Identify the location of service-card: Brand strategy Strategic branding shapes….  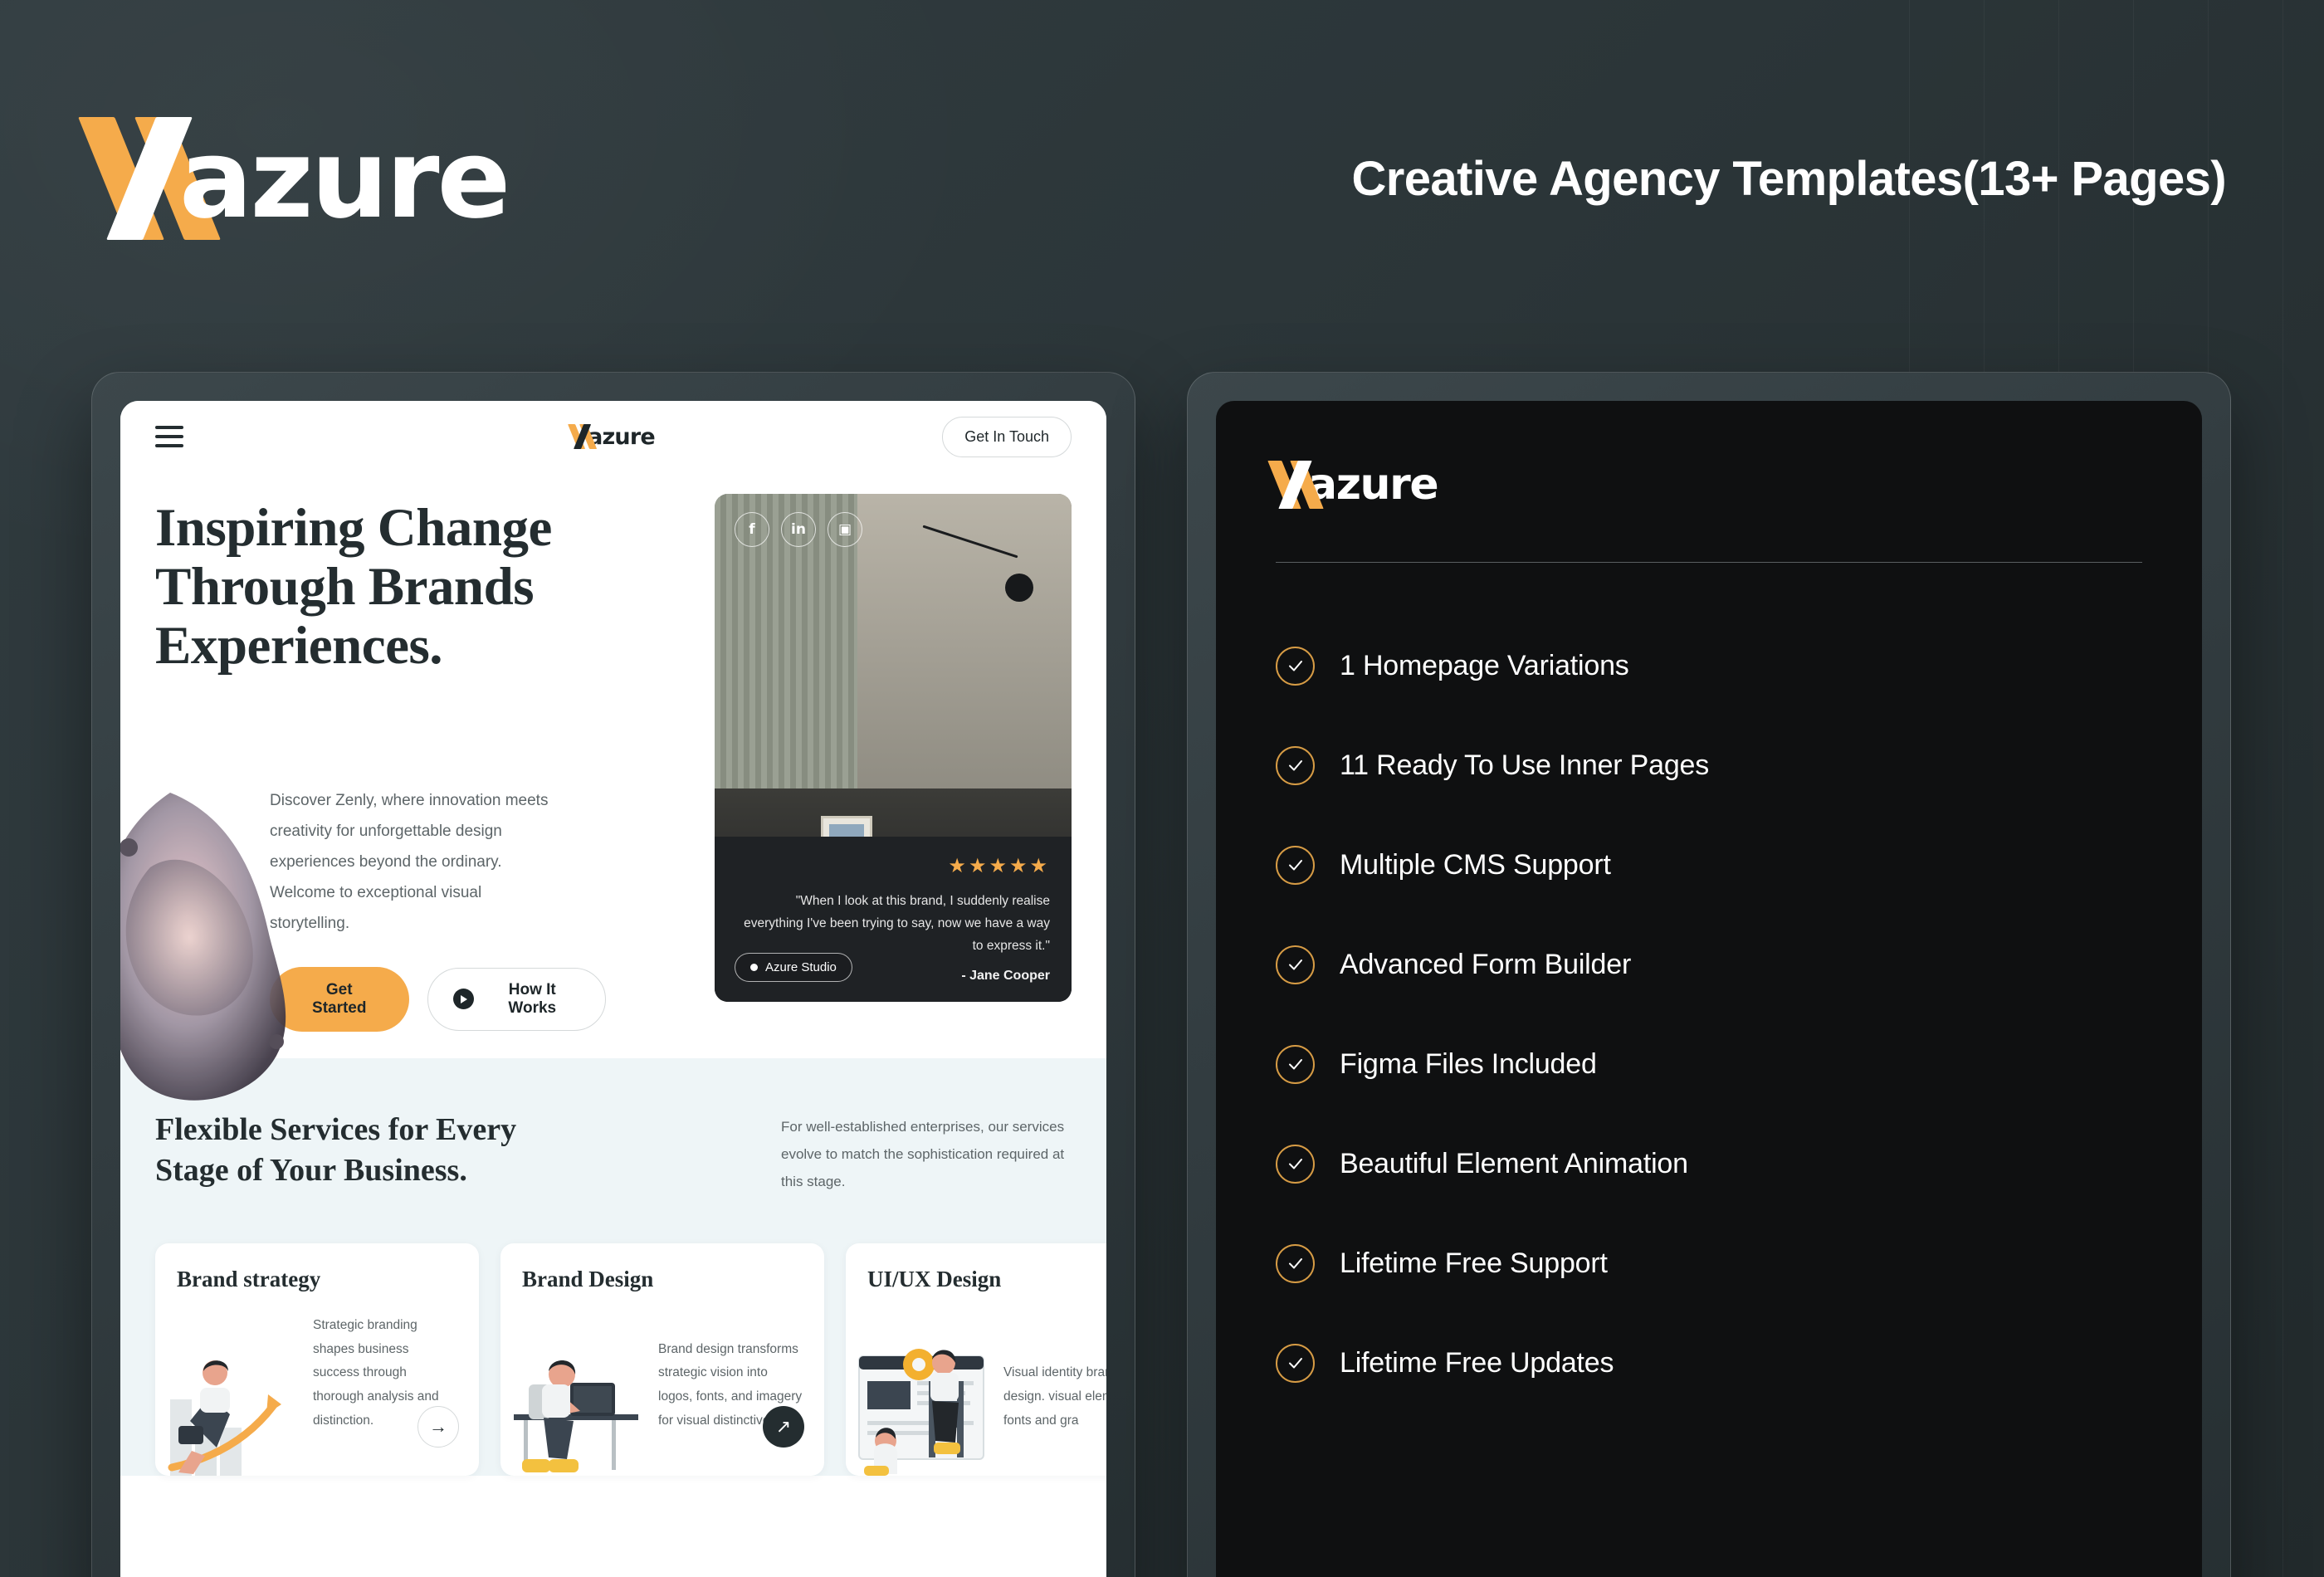
(317, 1360).